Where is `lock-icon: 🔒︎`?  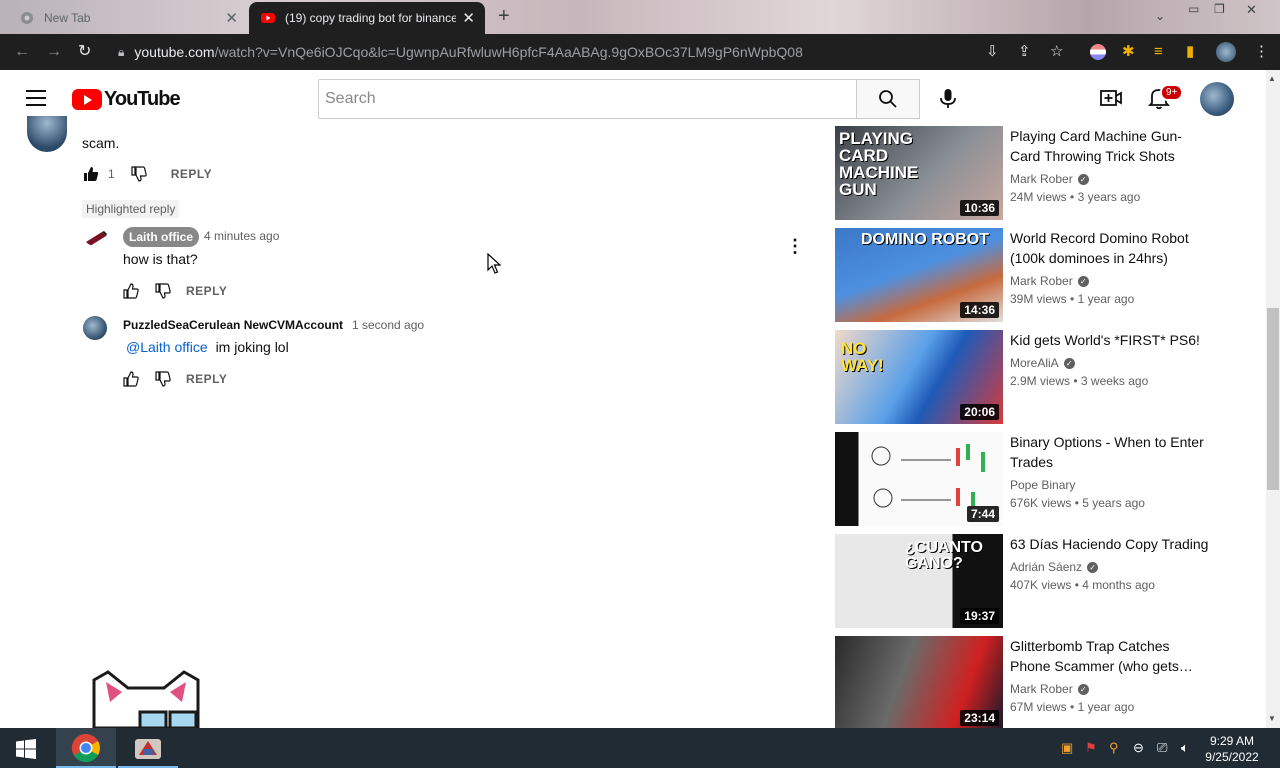 lock-icon: 🔒︎ is located at coordinates (121, 51).